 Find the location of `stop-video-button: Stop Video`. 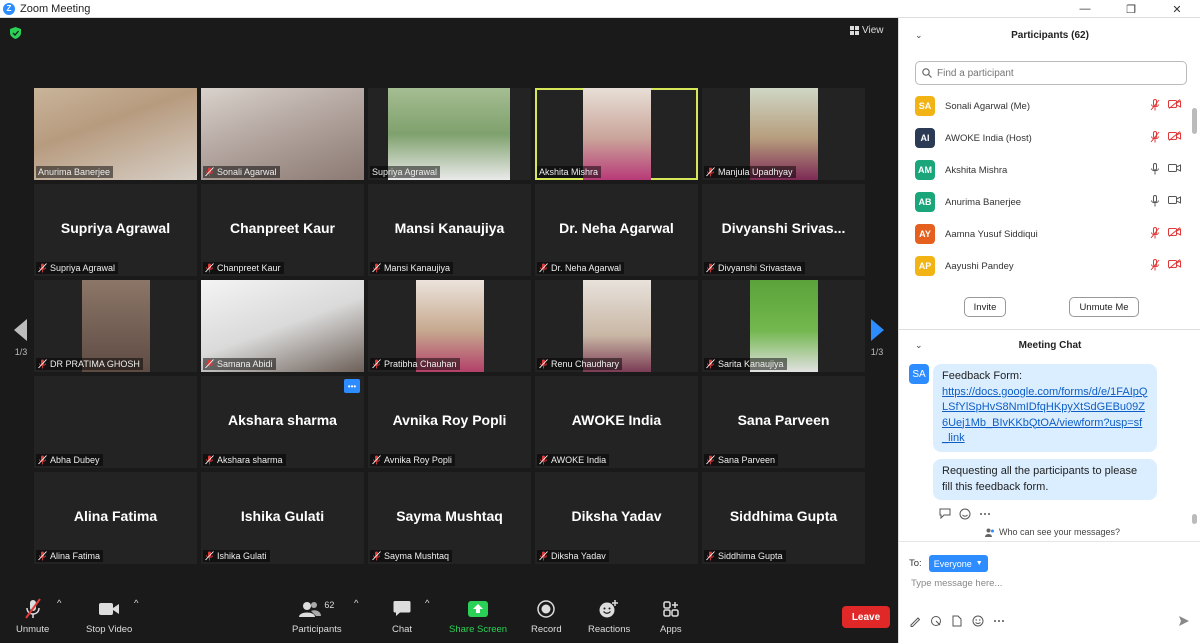

stop-video-button: Stop Video is located at coordinates (109, 616).